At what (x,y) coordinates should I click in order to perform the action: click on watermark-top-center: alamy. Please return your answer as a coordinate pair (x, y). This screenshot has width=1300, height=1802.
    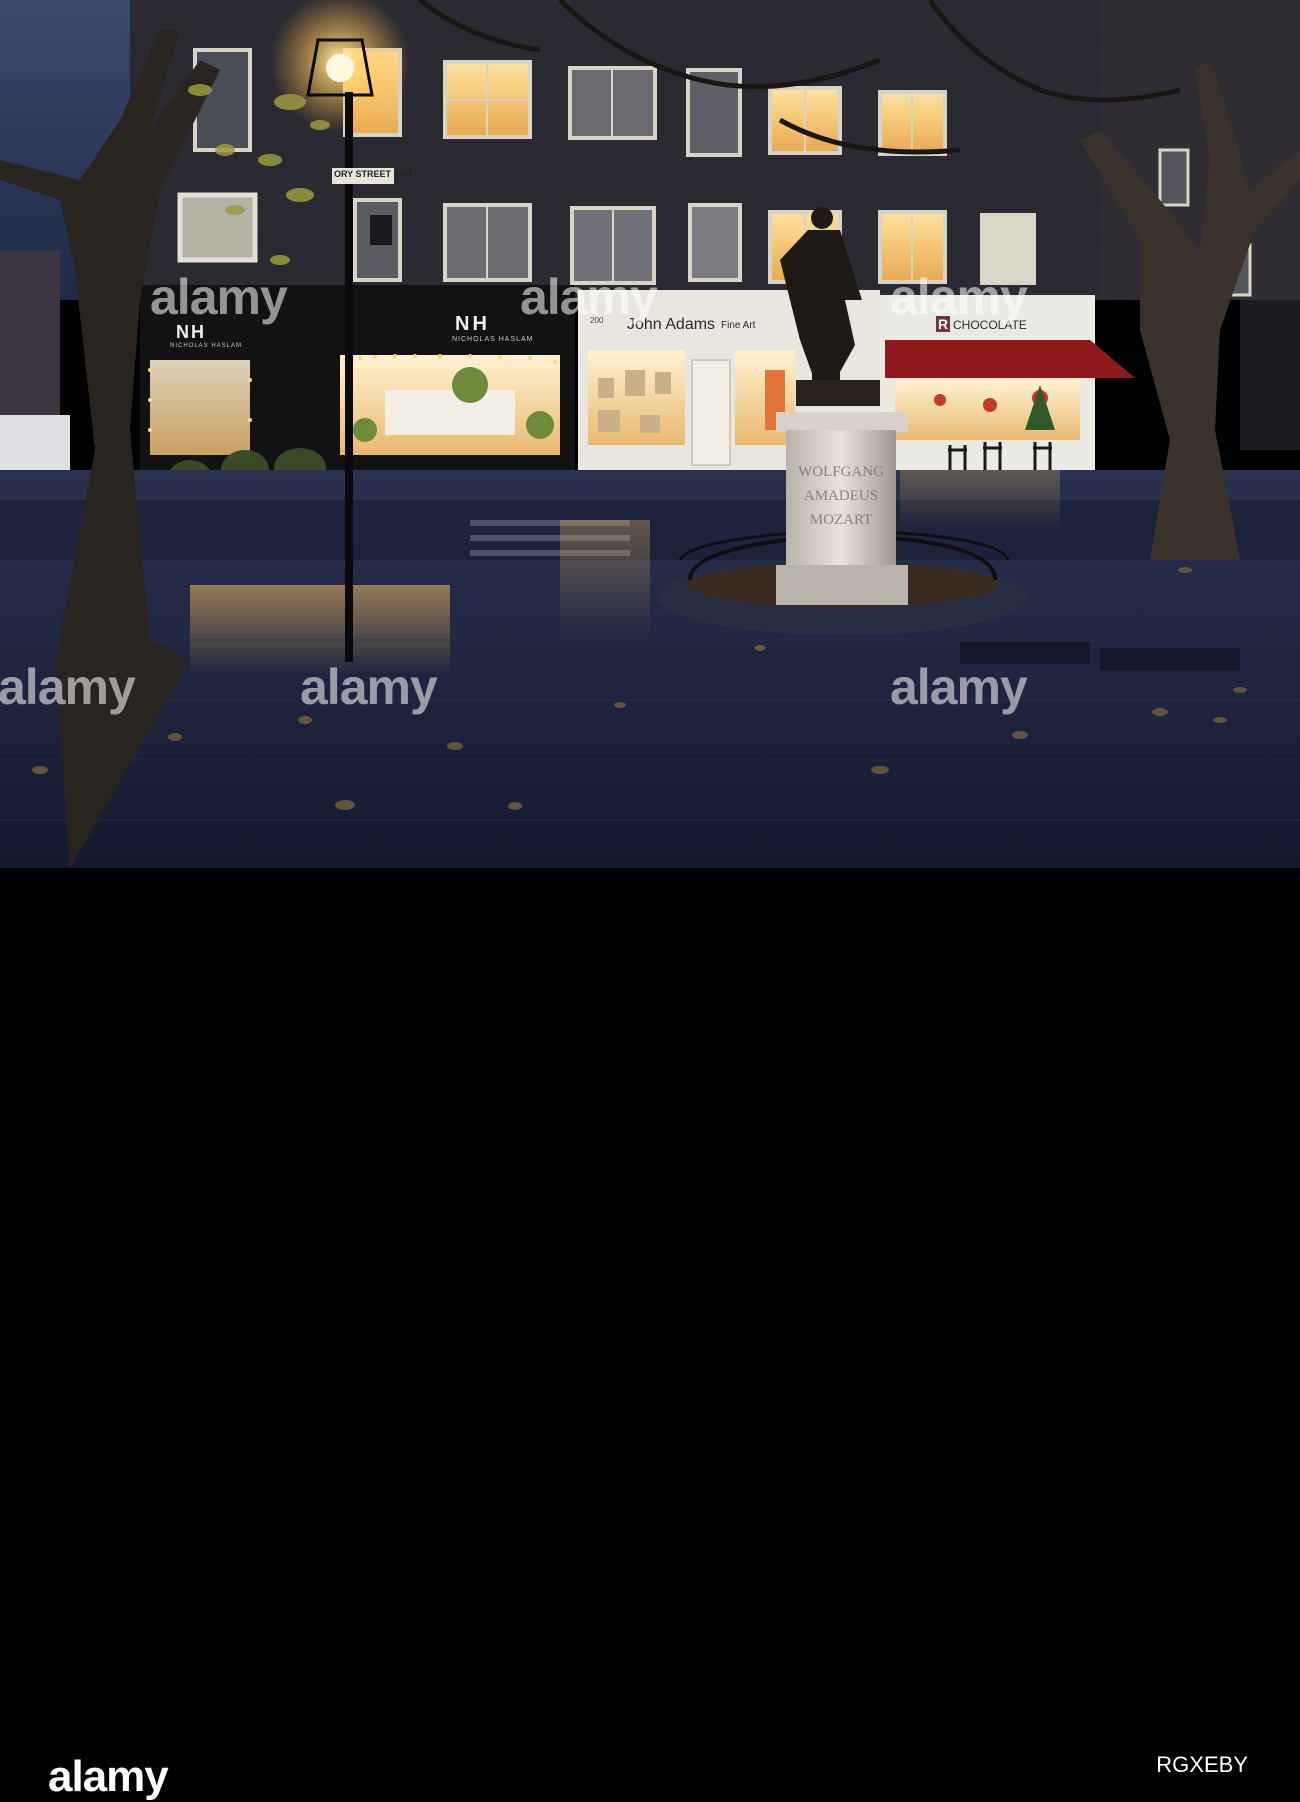
    Looking at the image, I should click on (589, 297).